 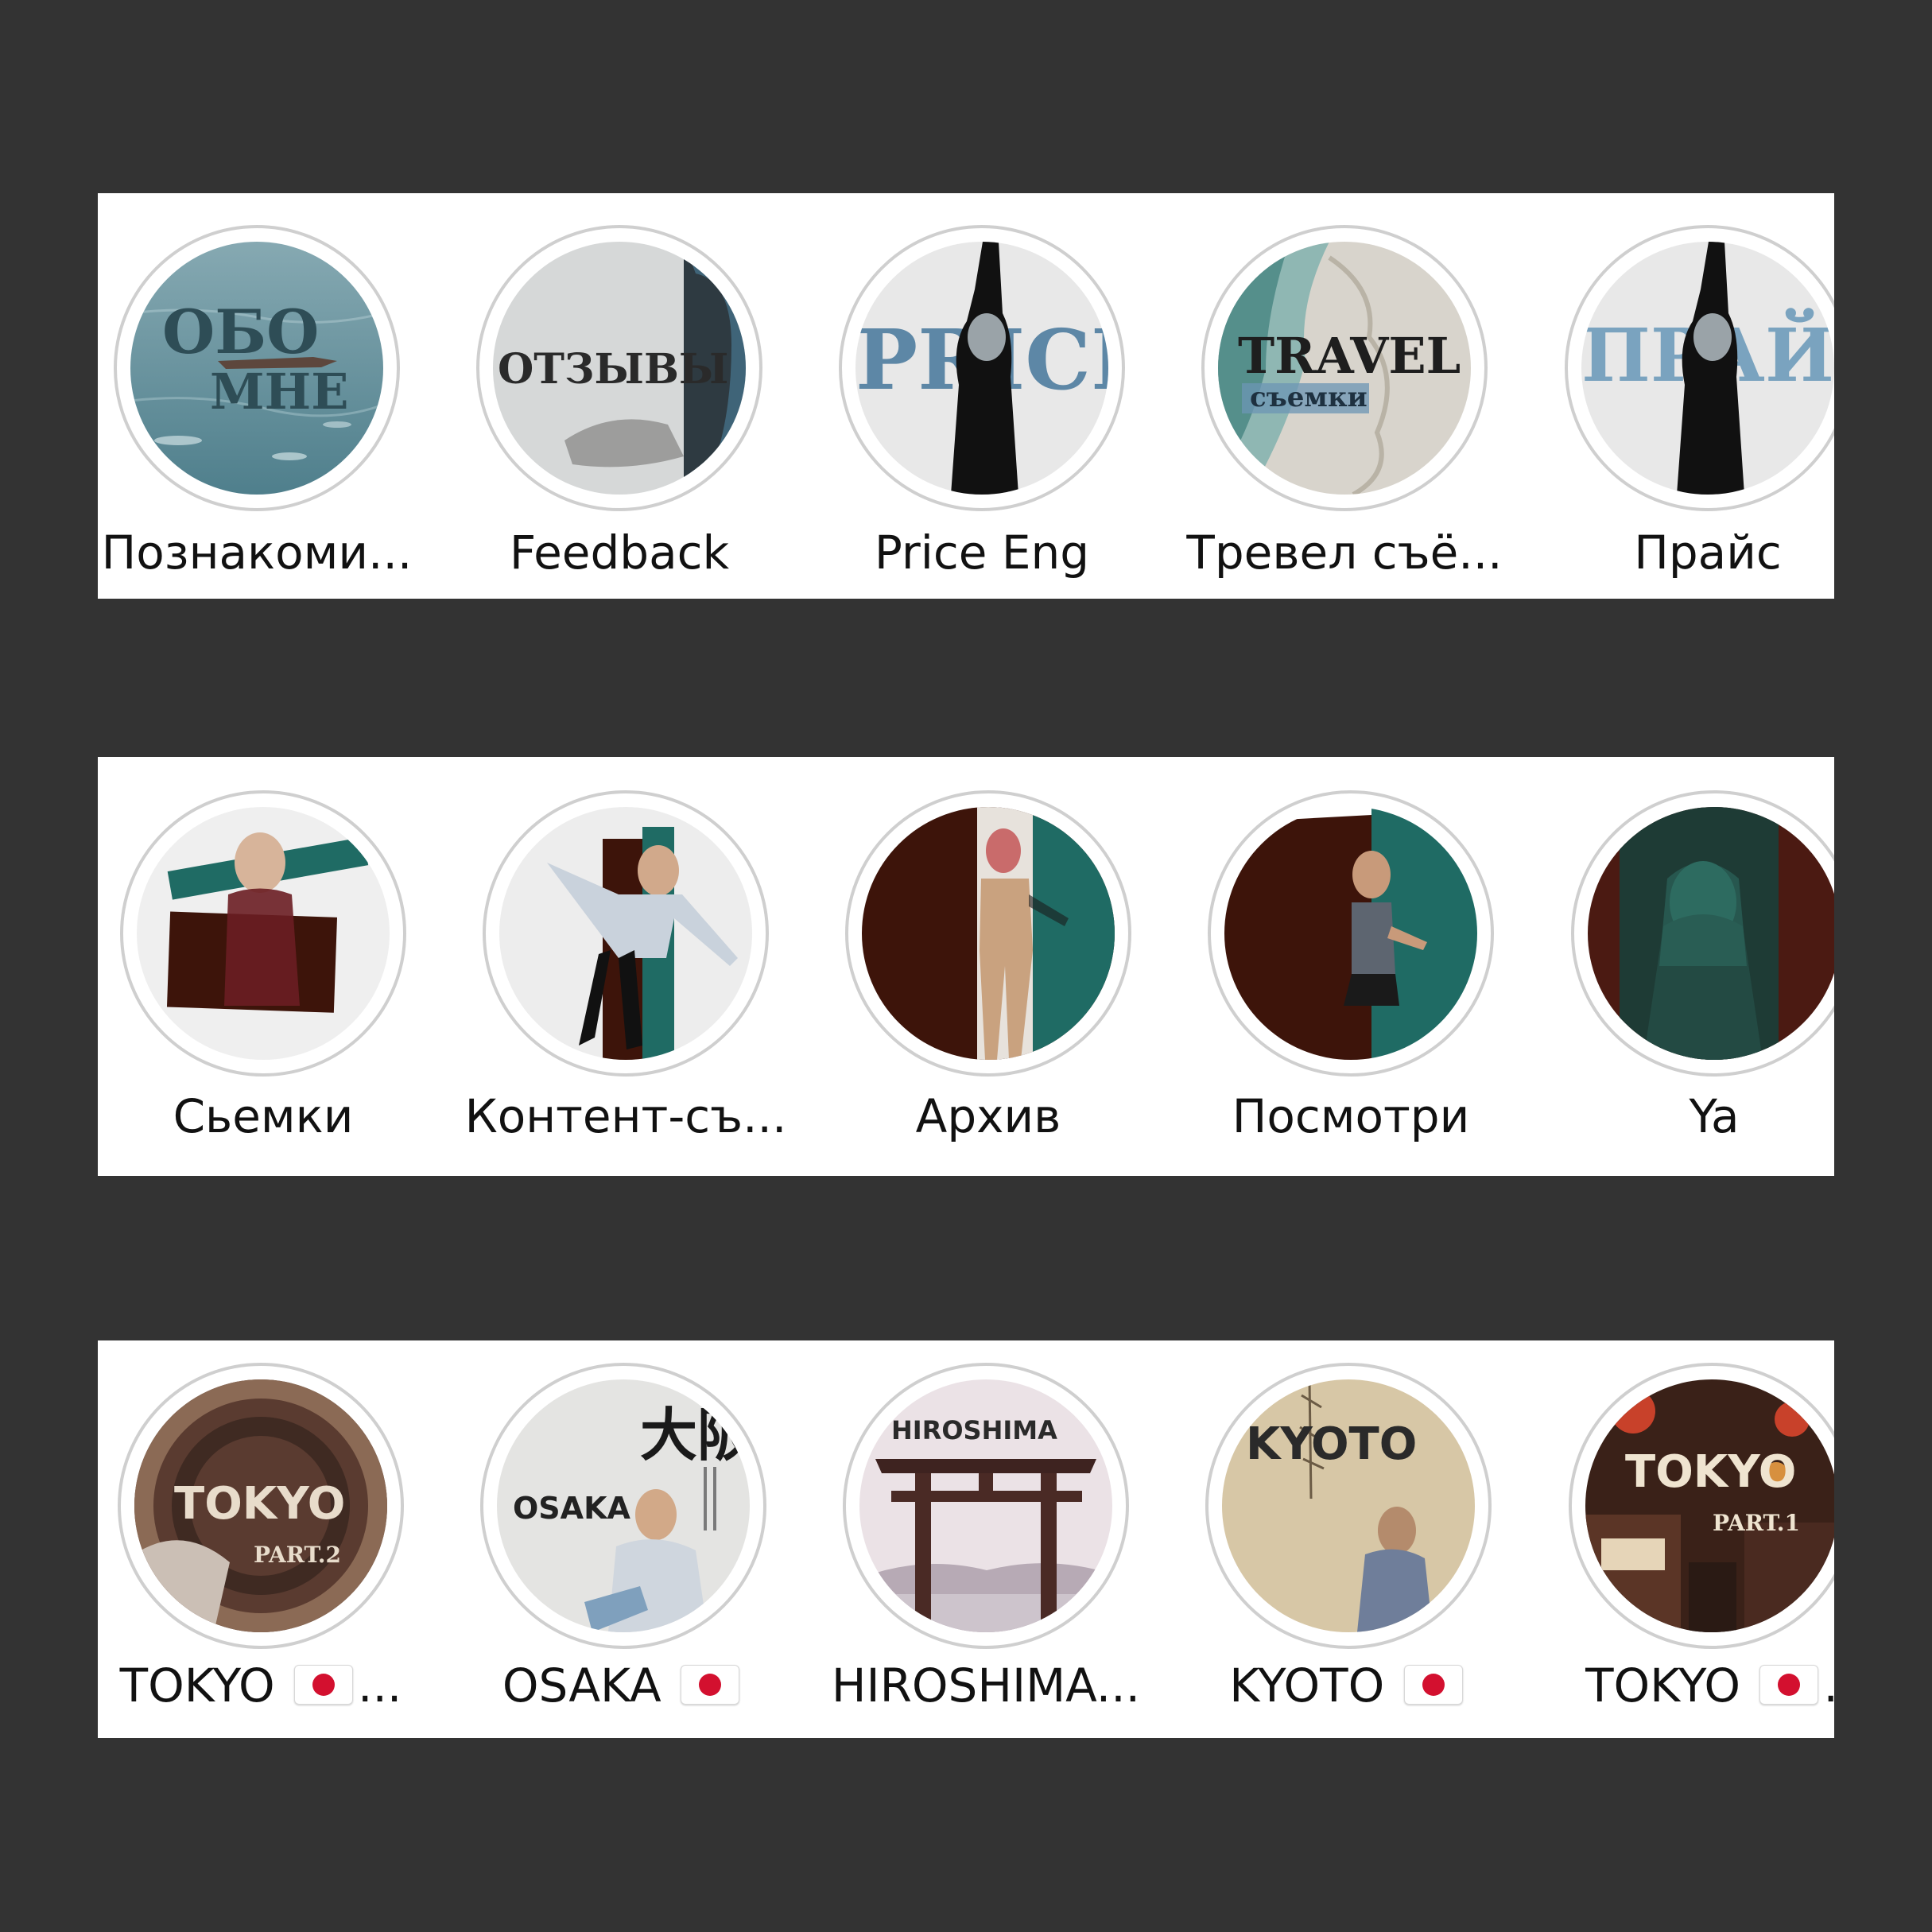 What do you see at coordinates (1674, 1685) in the screenshot?
I see `highlight-label: TOKYO .` at bounding box center [1674, 1685].